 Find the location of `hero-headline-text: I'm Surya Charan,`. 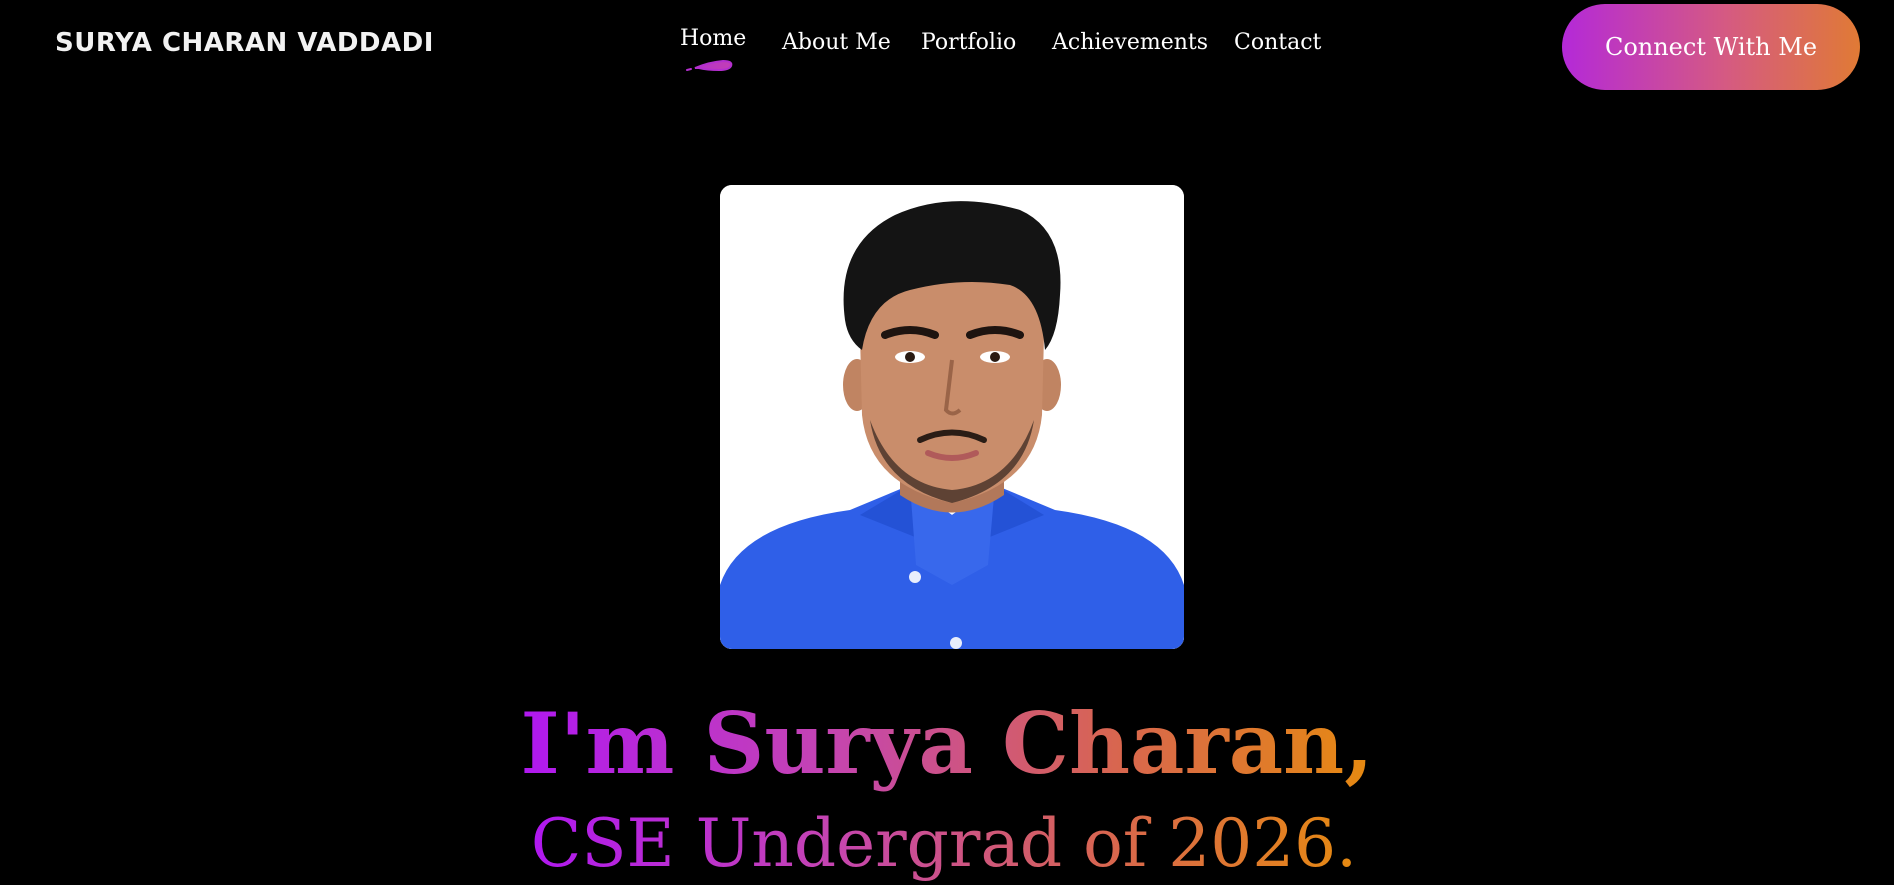

hero-headline-text: I'm Surya Charan, is located at coordinates (947, 743).